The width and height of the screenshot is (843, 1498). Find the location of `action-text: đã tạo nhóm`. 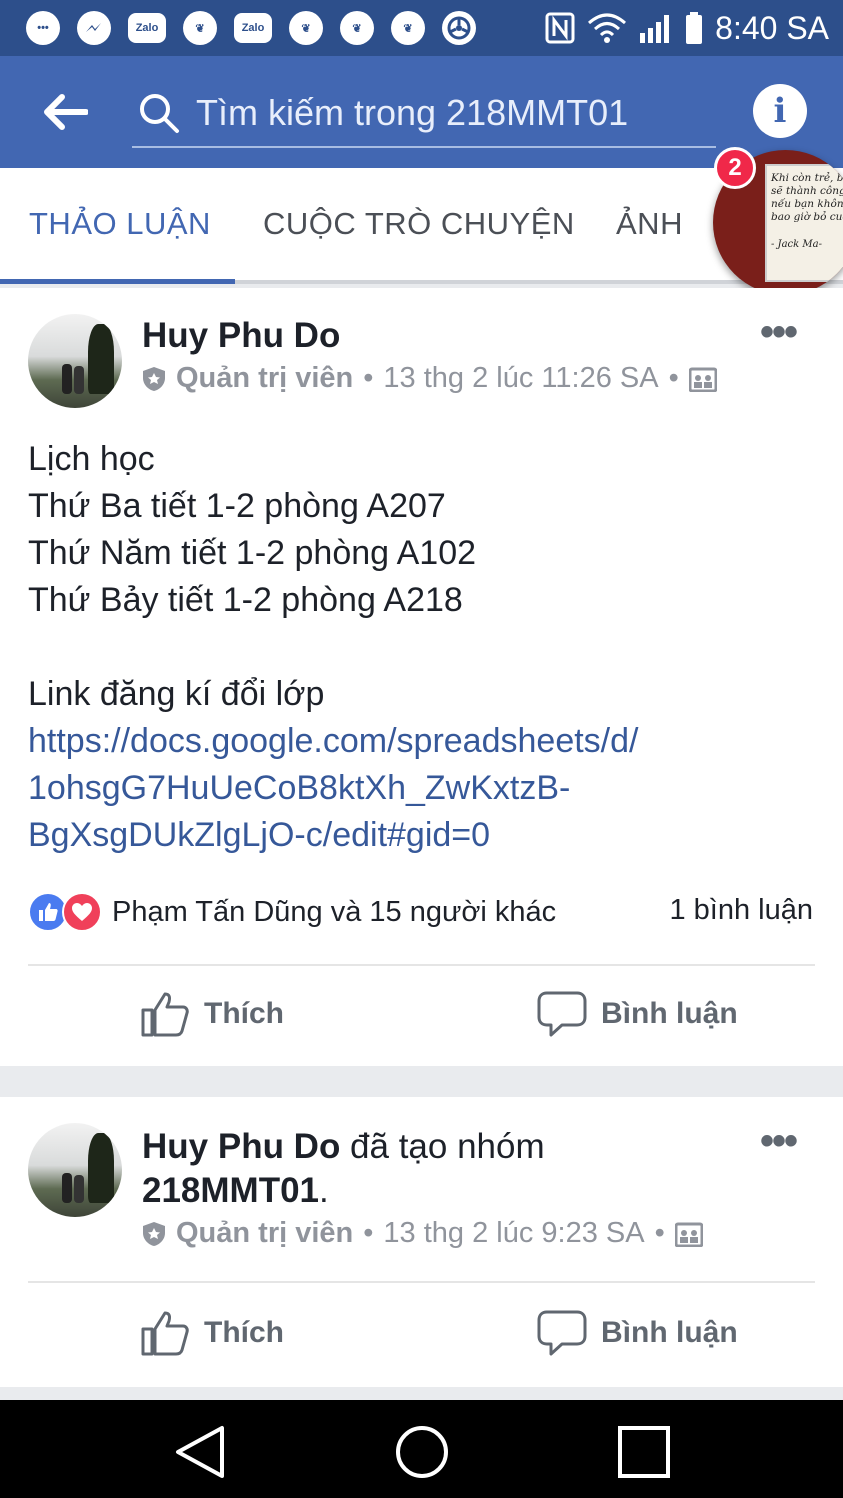

action-text: đã tạo nhóm is located at coordinates (442, 1146).